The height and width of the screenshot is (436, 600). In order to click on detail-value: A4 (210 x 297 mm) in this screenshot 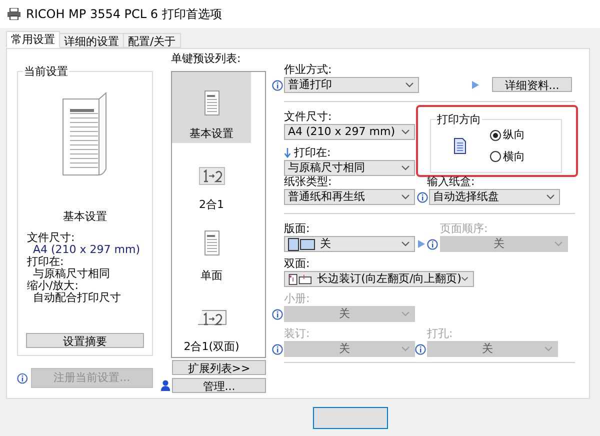, I will do `click(86, 250)`.